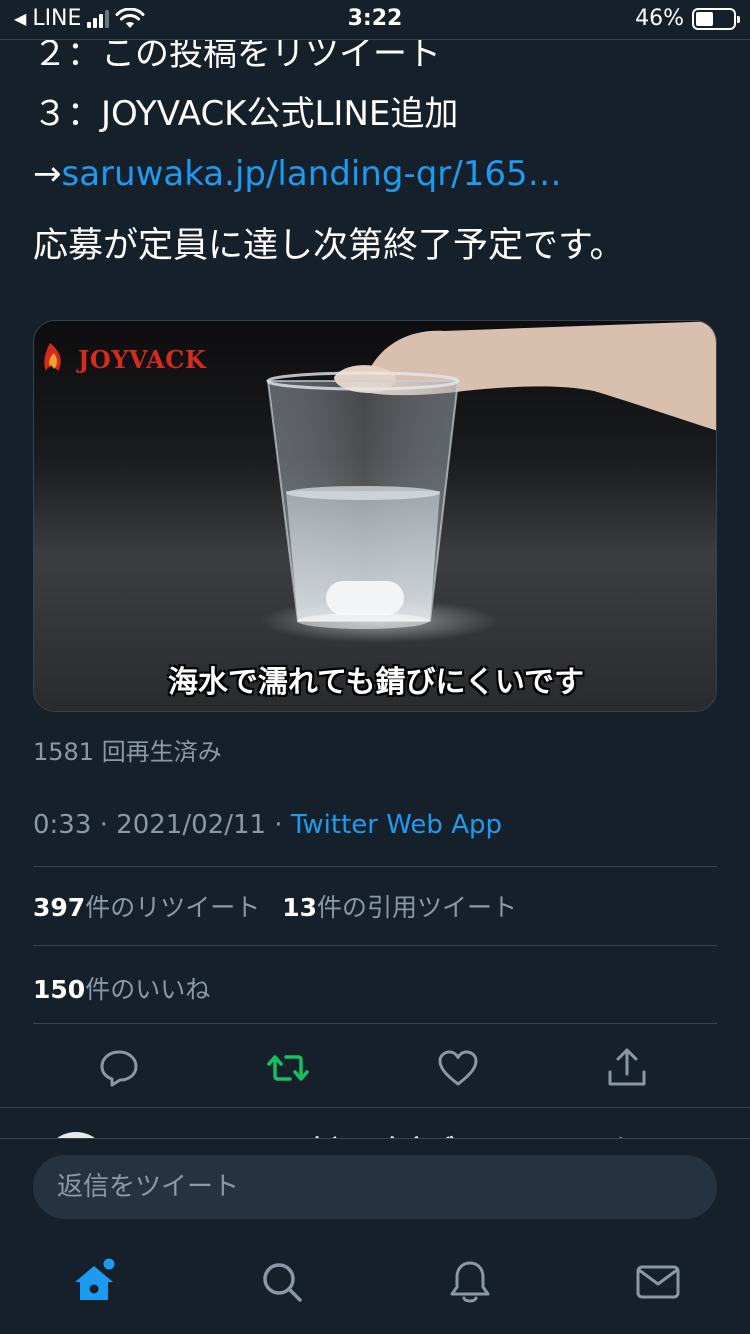 This screenshot has width=750, height=1334. What do you see at coordinates (458, 1068) in the screenshot?
I see `like-icon` at bounding box center [458, 1068].